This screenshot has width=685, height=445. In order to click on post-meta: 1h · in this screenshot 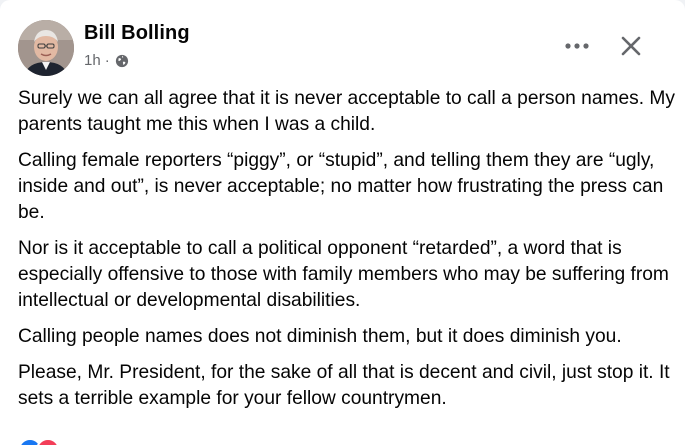, I will do `click(106, 60)`.